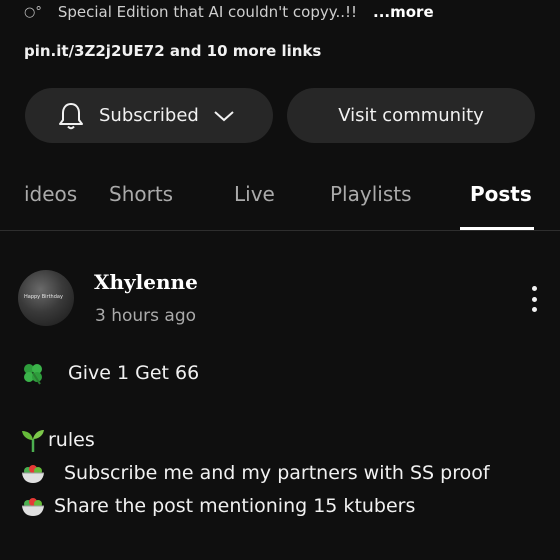 The width and height of the screenshot is (560, 560). What do you see at coordinates (34, 440) in the screenshot?
I see `seedling-icon` at bounding box center [34, 440].